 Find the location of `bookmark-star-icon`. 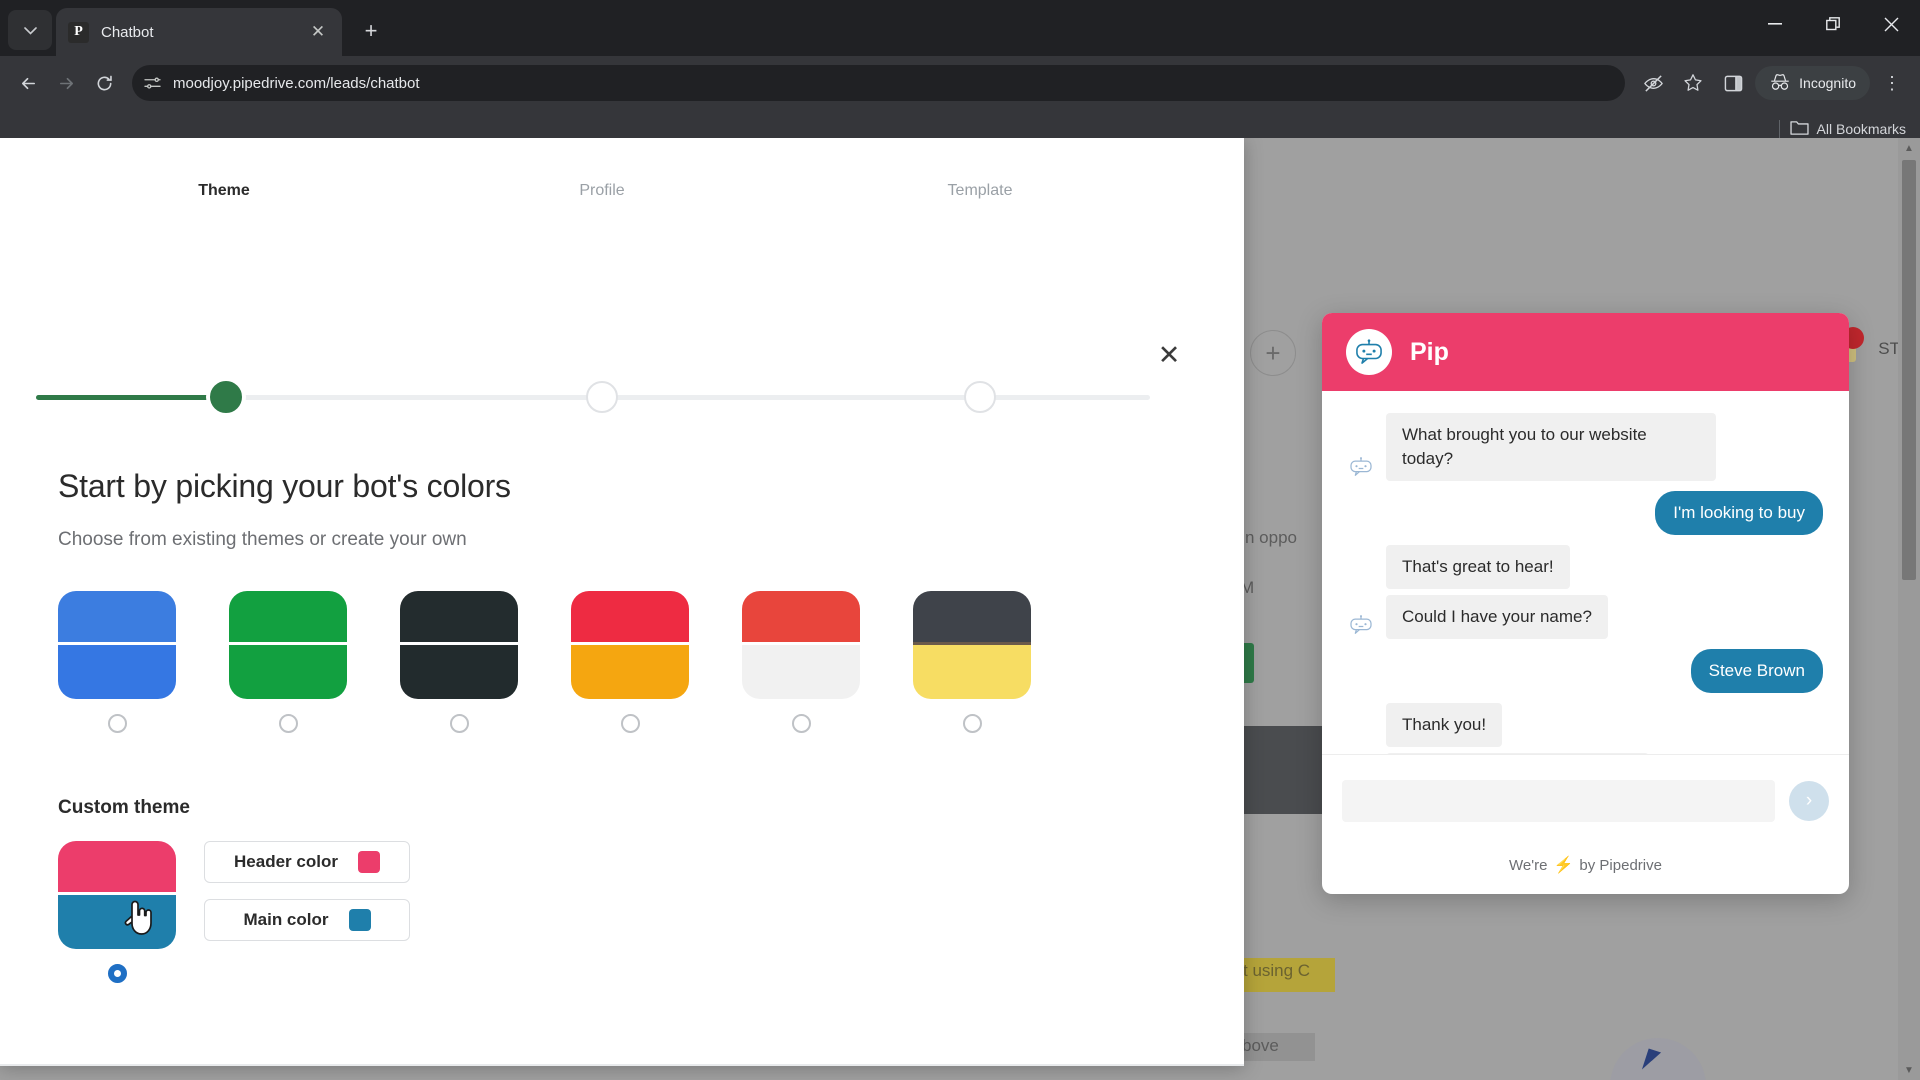

bookmark-star-icon is located at coordinates (1693, 83).